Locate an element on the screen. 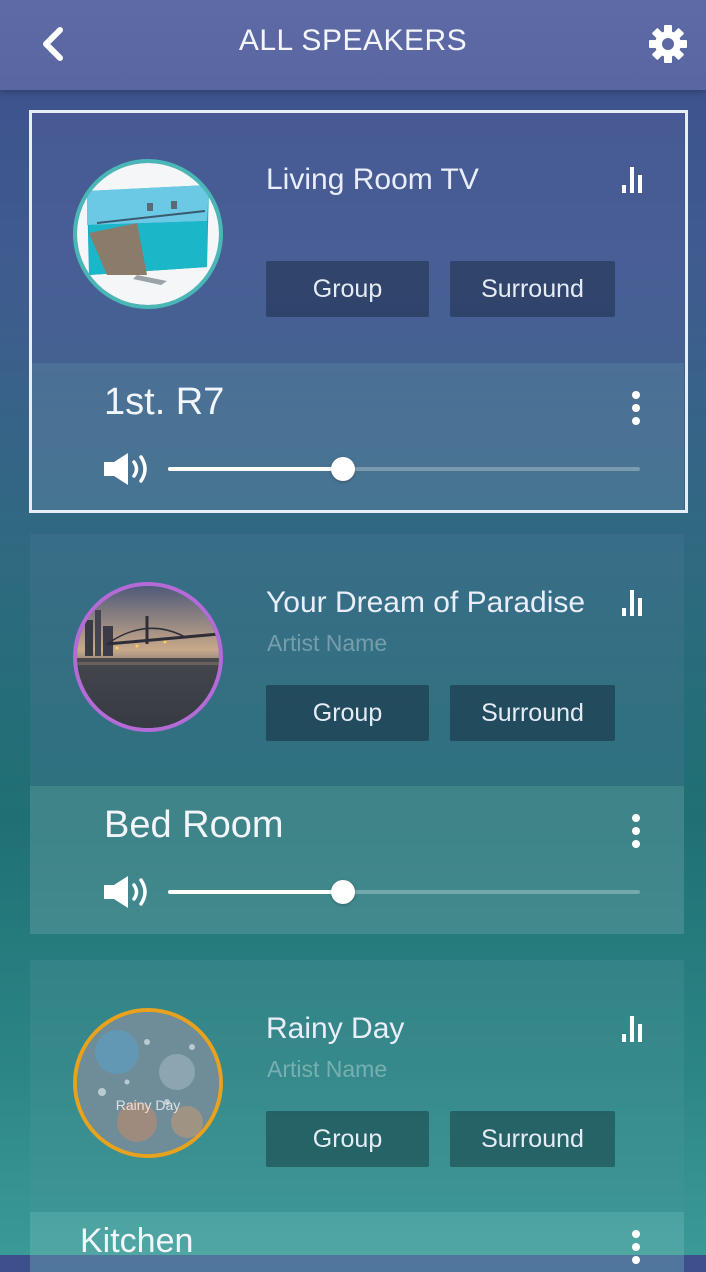 Image resolution: width=706 pixels, height=1272 pixels. app-header: ALL SPEAKERS is located at coordinates (353, 45).